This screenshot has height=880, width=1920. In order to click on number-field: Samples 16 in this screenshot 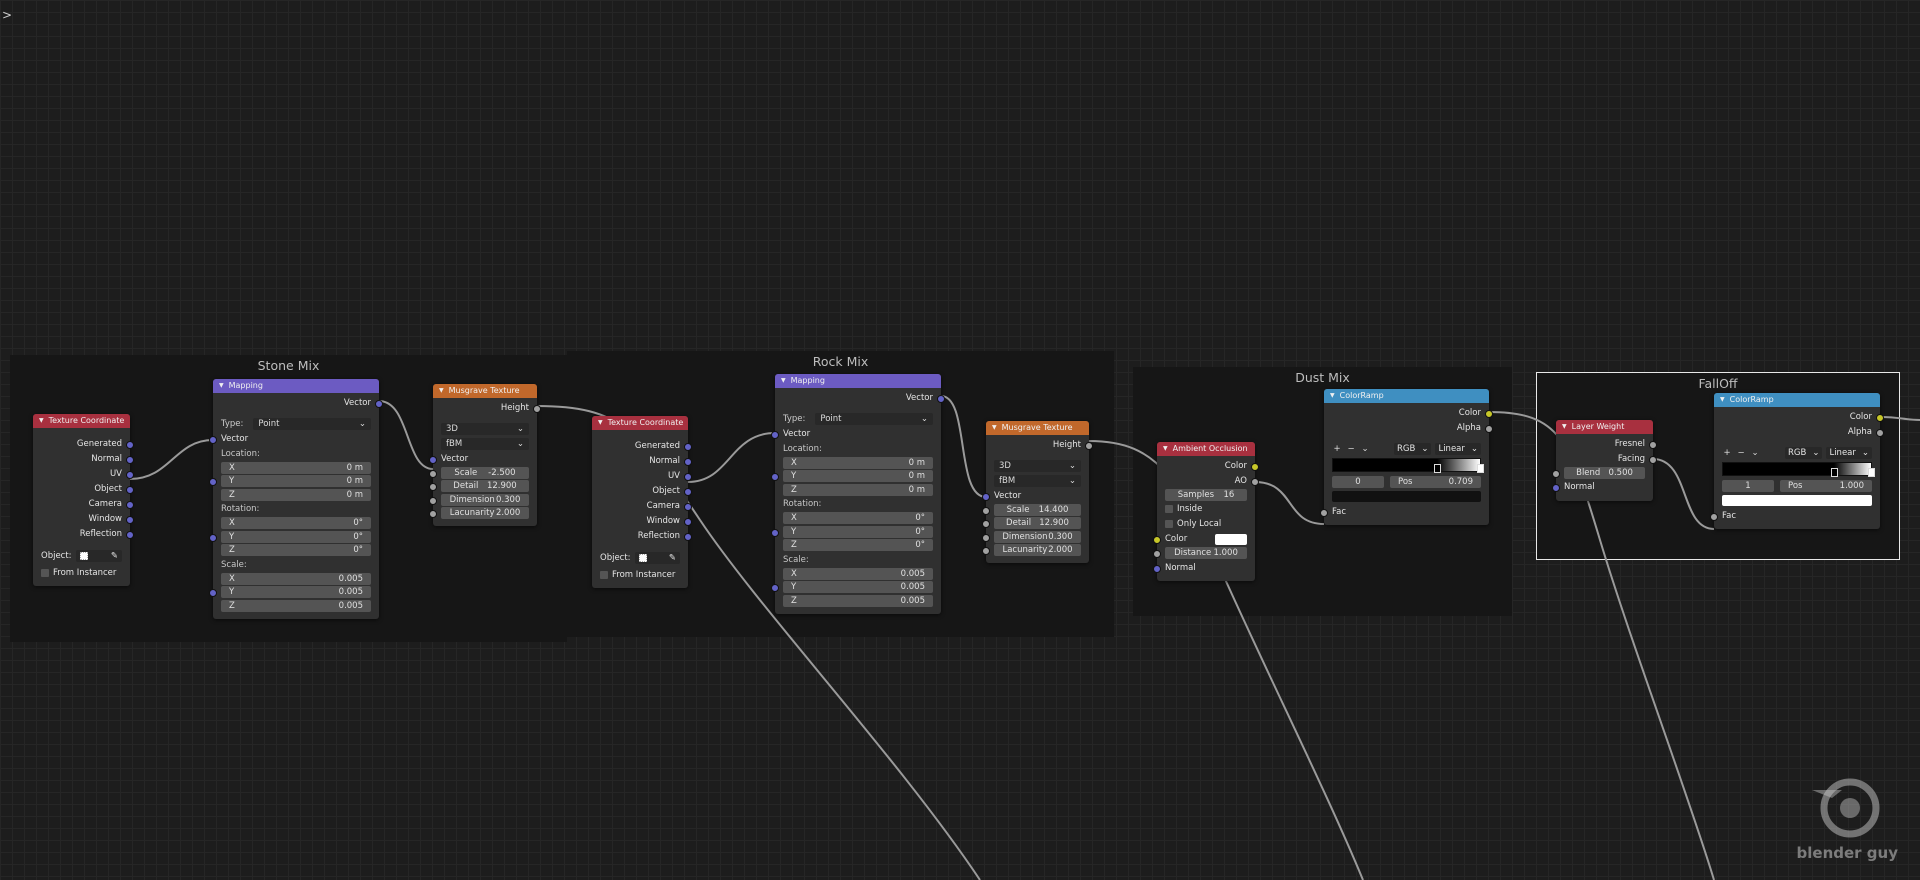, I will do `click(1206, 494)`.